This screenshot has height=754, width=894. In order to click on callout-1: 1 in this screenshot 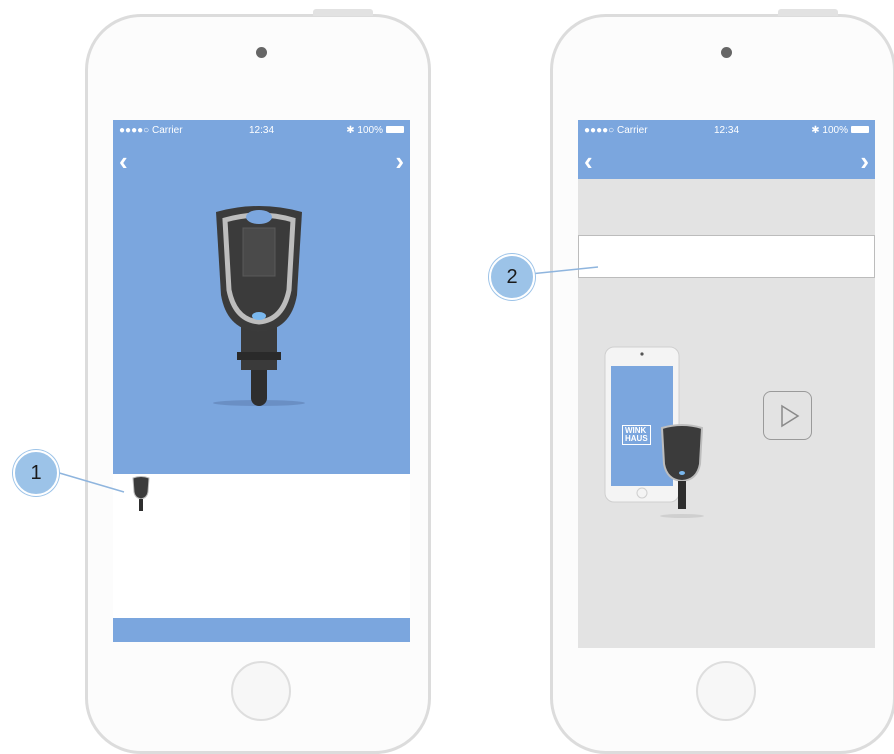, I will do `click(36, 473)`.